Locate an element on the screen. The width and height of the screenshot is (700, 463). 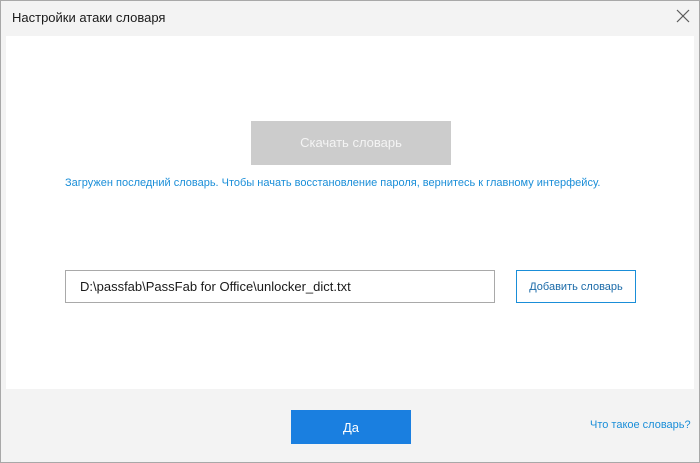
window-title: Настройки атаки словаря is located at coordinates (89, 17).